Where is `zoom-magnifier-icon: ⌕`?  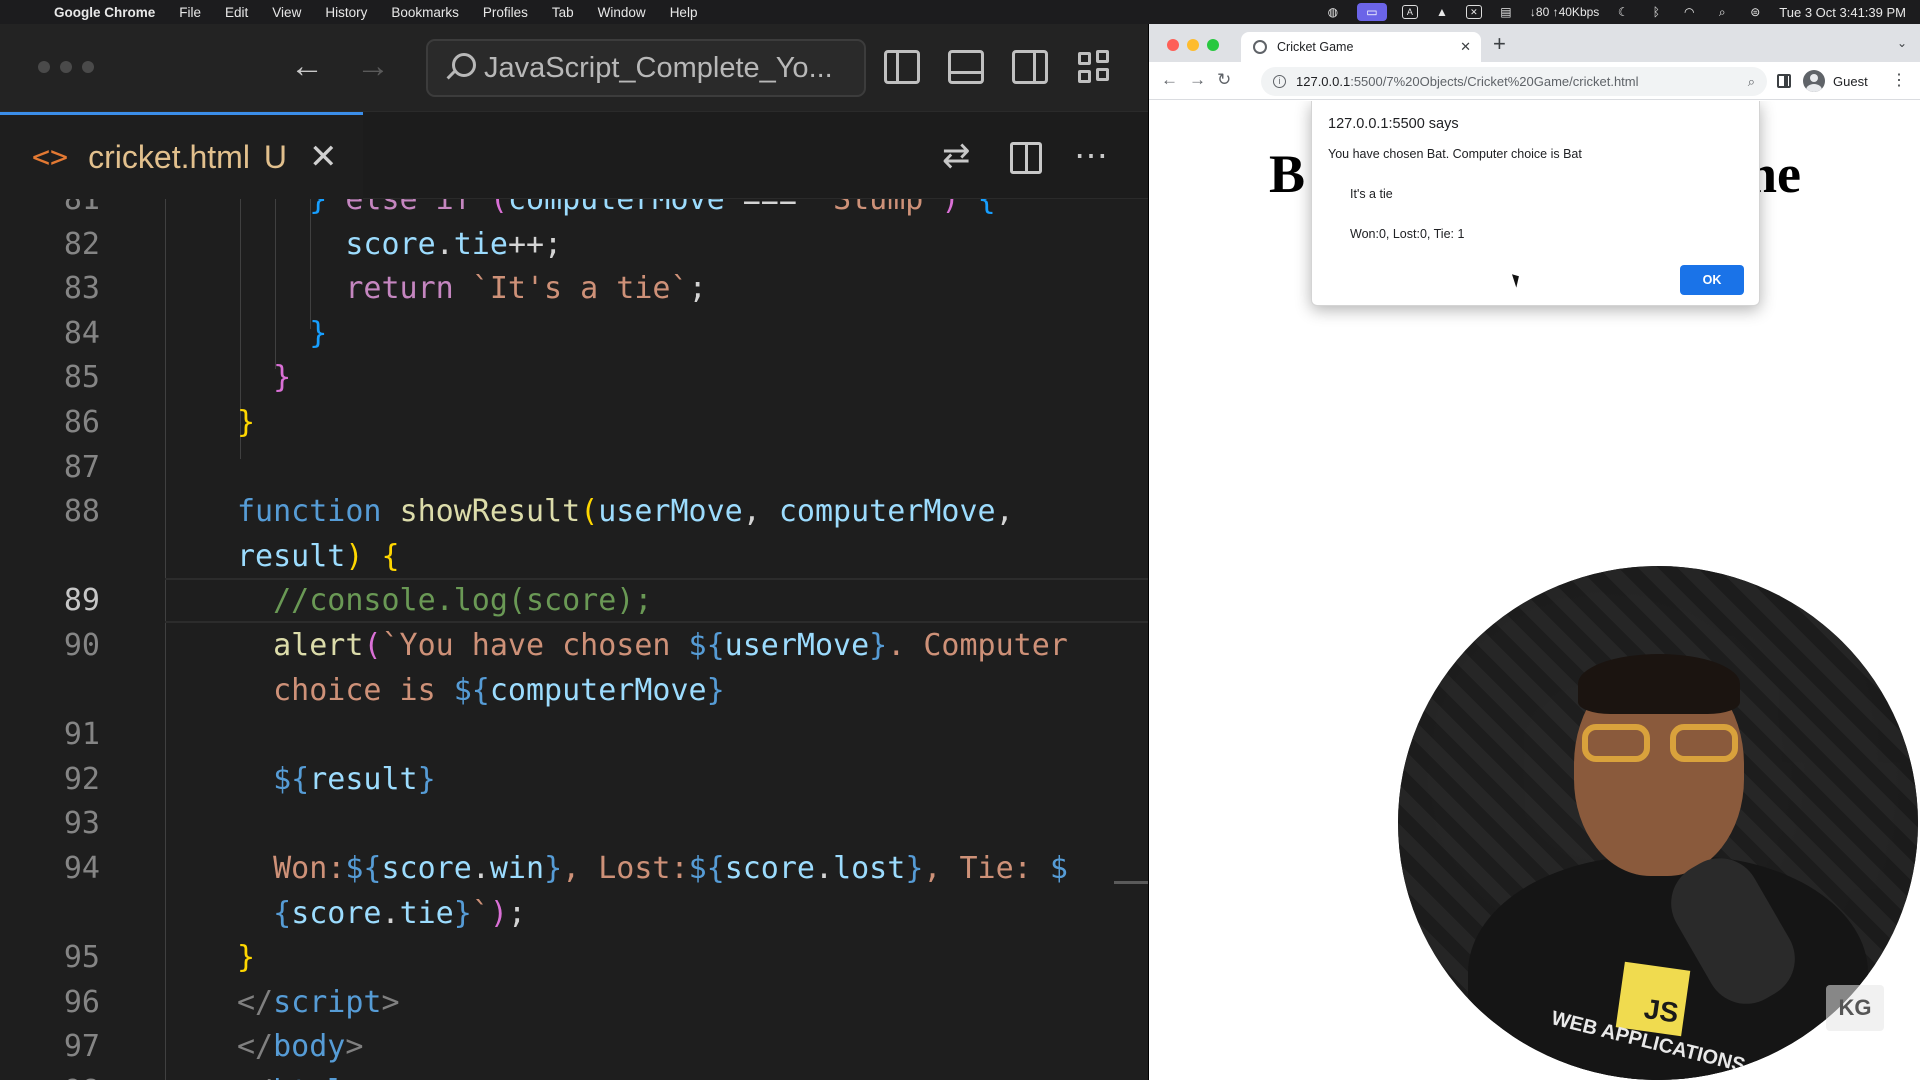
zoom-magnifier-icon: ⌕ is located at coordinates (1751, 82).